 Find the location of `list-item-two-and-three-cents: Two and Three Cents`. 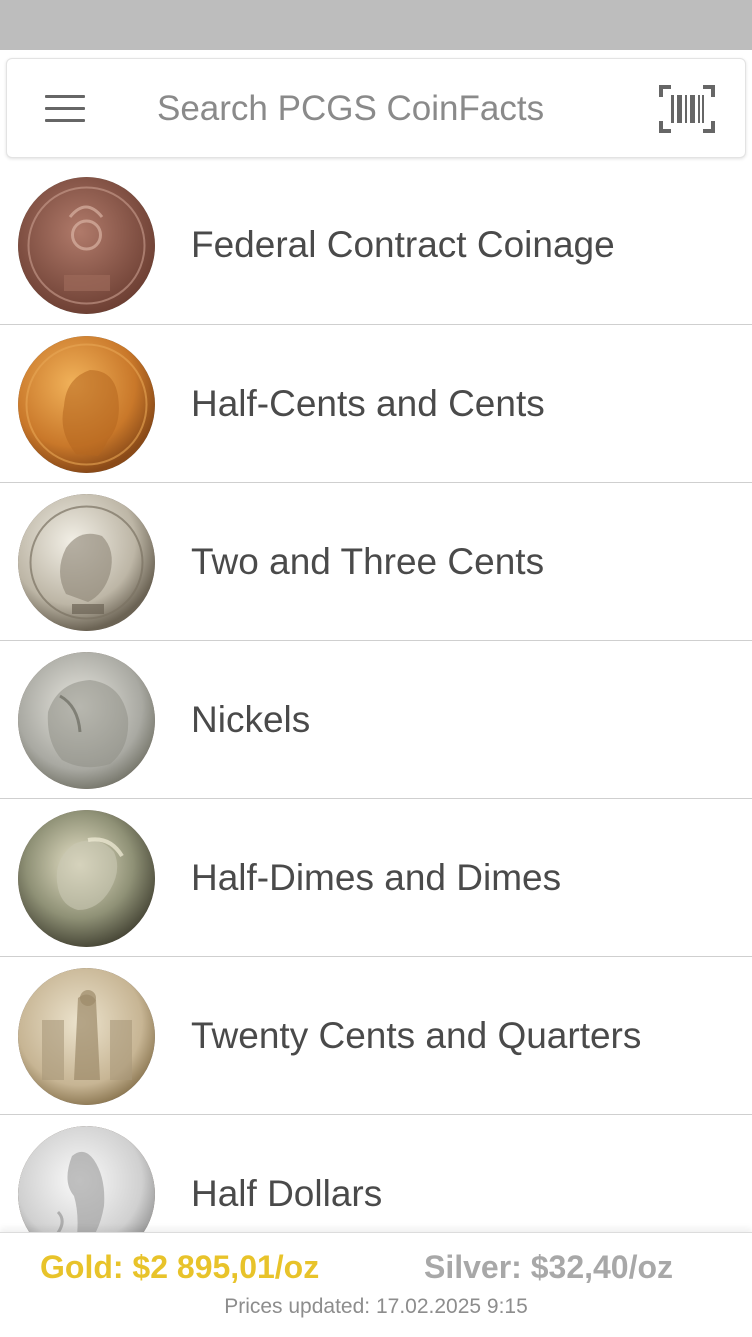

list-item-two-and-three-cents: Two and Three Cents is located at coordinates (376, 562).